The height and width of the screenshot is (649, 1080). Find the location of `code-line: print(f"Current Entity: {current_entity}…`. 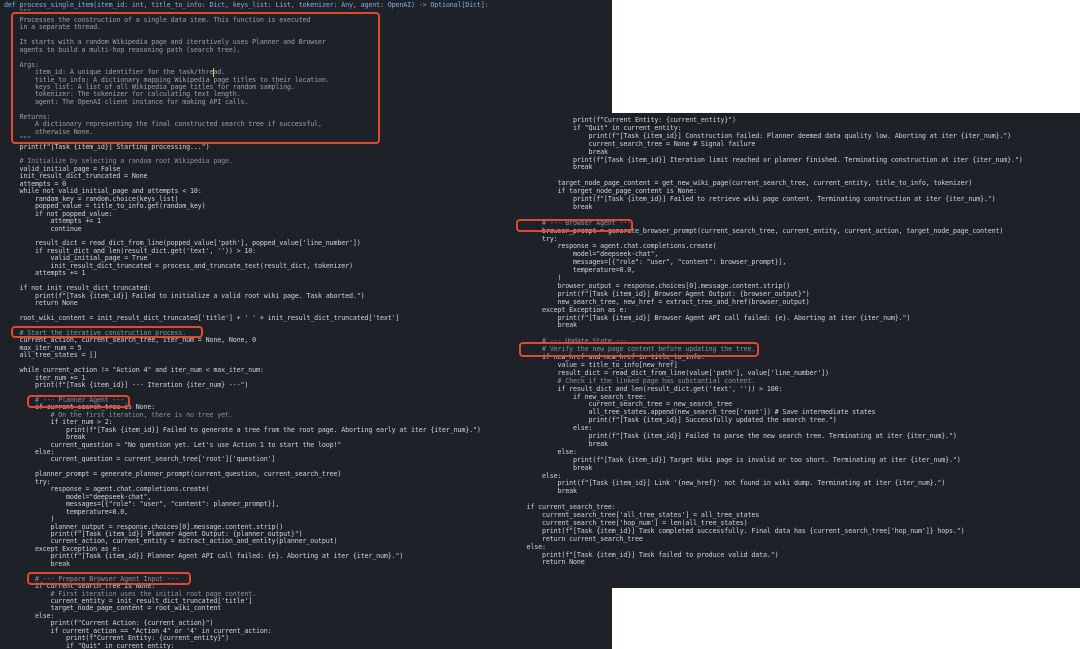

code-line: print(f"Current Entity: {current_entity}… is located at coordinates (623, 120).